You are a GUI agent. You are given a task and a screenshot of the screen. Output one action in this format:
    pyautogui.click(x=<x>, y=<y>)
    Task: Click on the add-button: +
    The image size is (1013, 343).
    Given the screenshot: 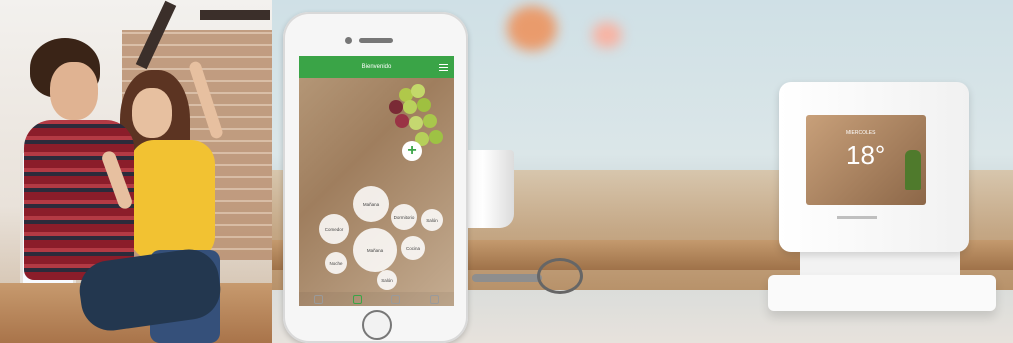 What is the action you would take?
    pyautogui.click(x=412, y=151)
    